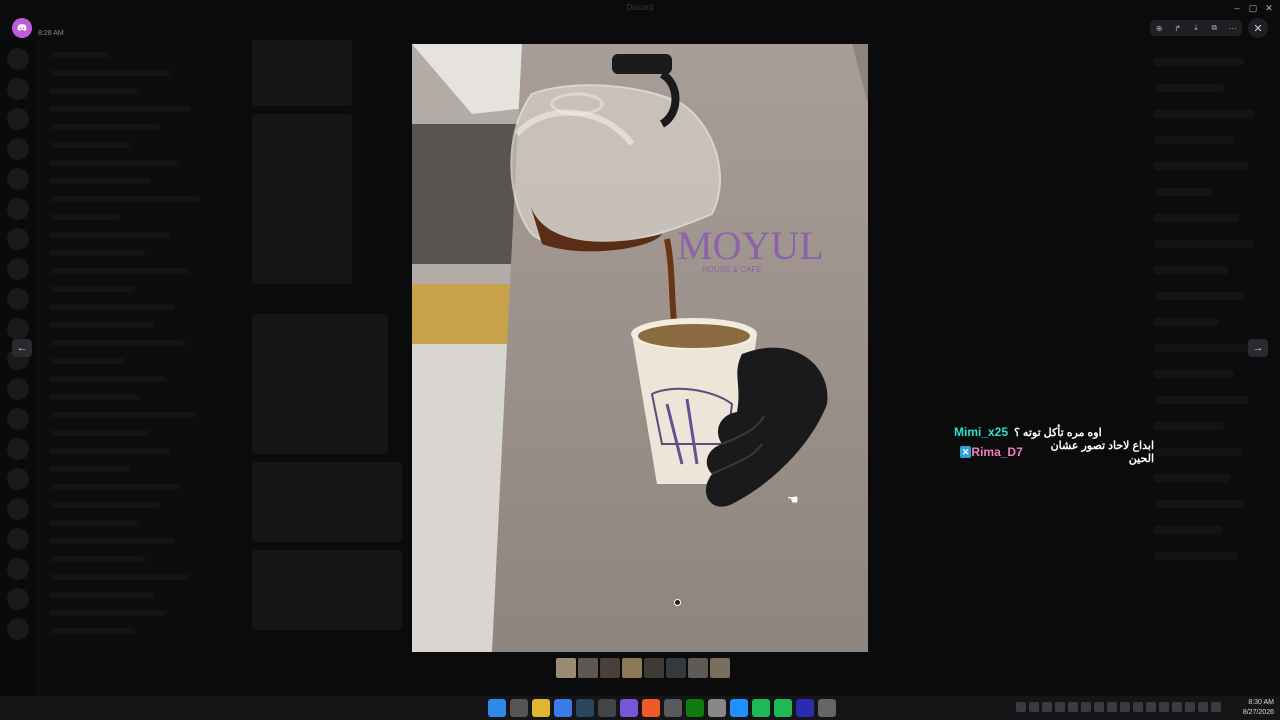  What do you see at coordinates (1159, 28) in the screenshot?
I see `zoom-in-icon: ⊕` at bounding box center [1159, 28].